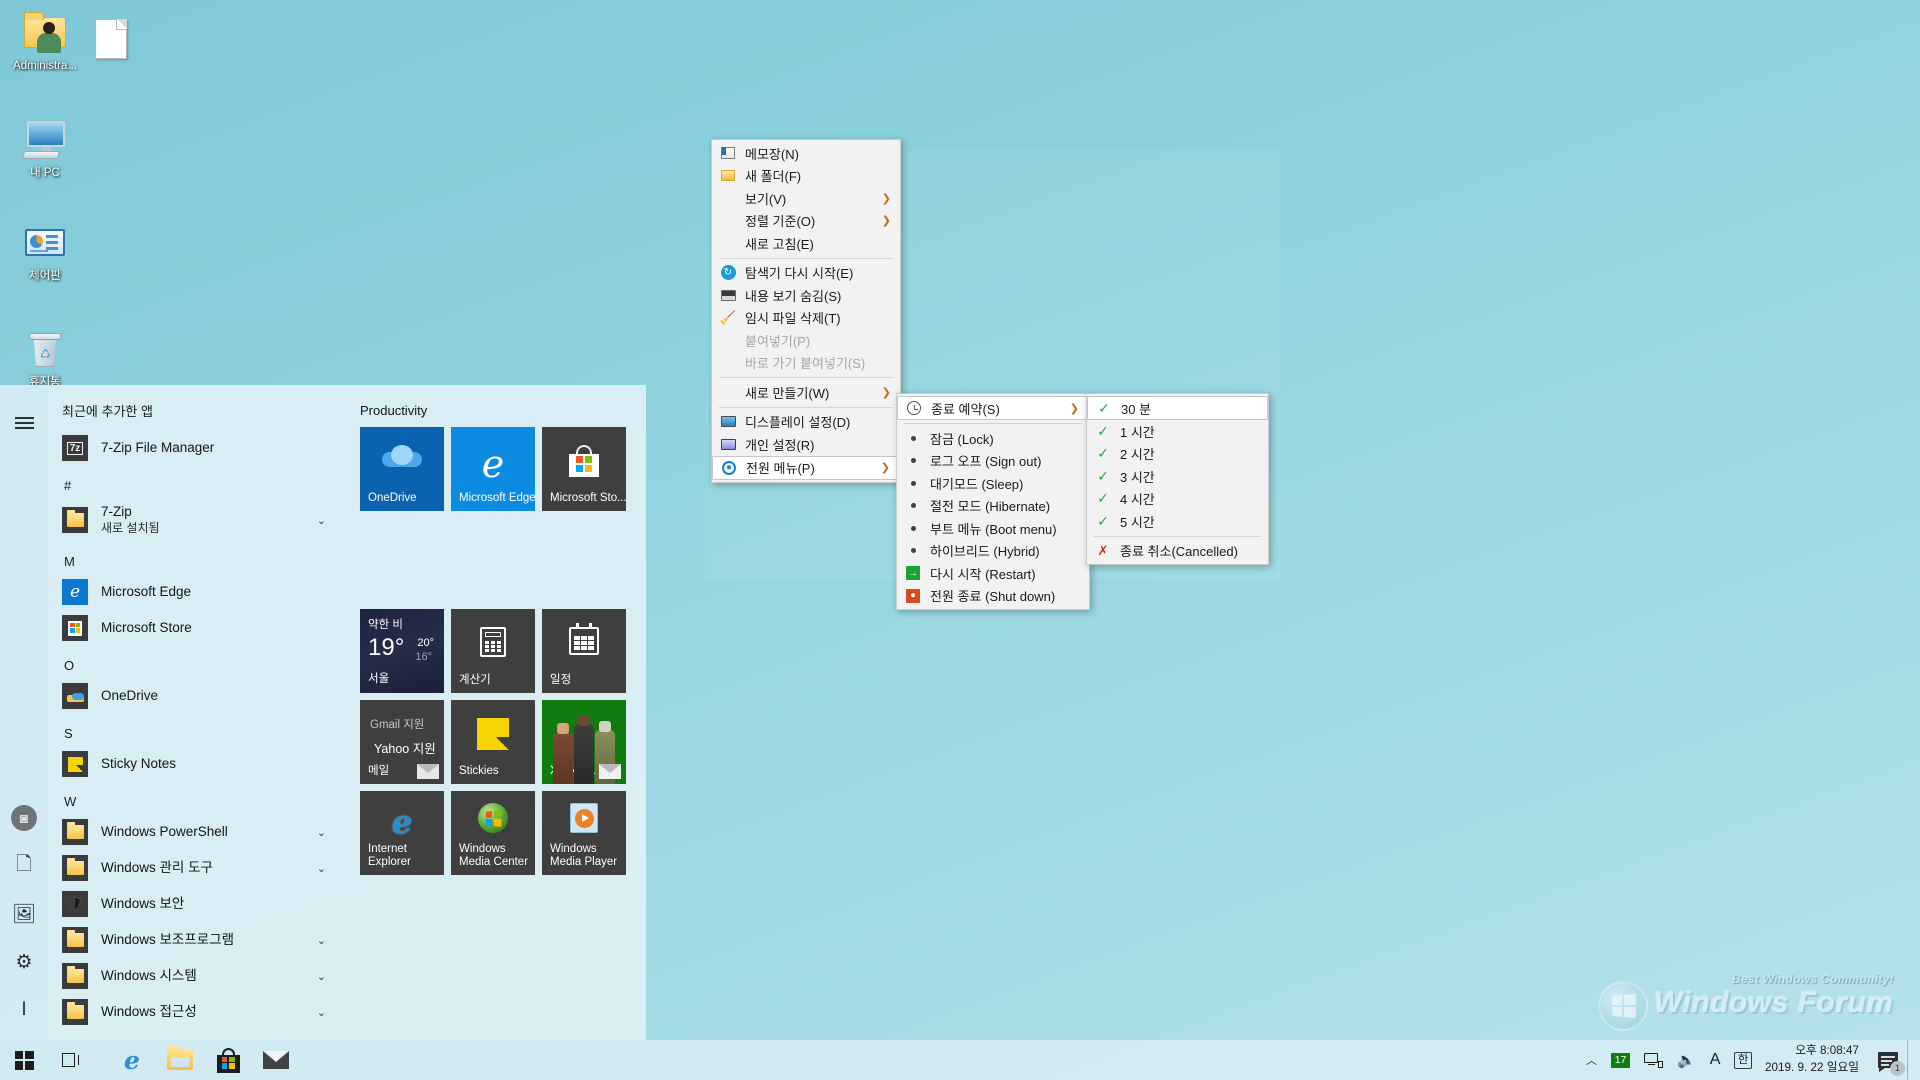  What do you see at coordinates (493, 469) in the screenshot?
I see `tile-microsoft-edge: e Microsoft Edge` at bounding box center [493, 469].